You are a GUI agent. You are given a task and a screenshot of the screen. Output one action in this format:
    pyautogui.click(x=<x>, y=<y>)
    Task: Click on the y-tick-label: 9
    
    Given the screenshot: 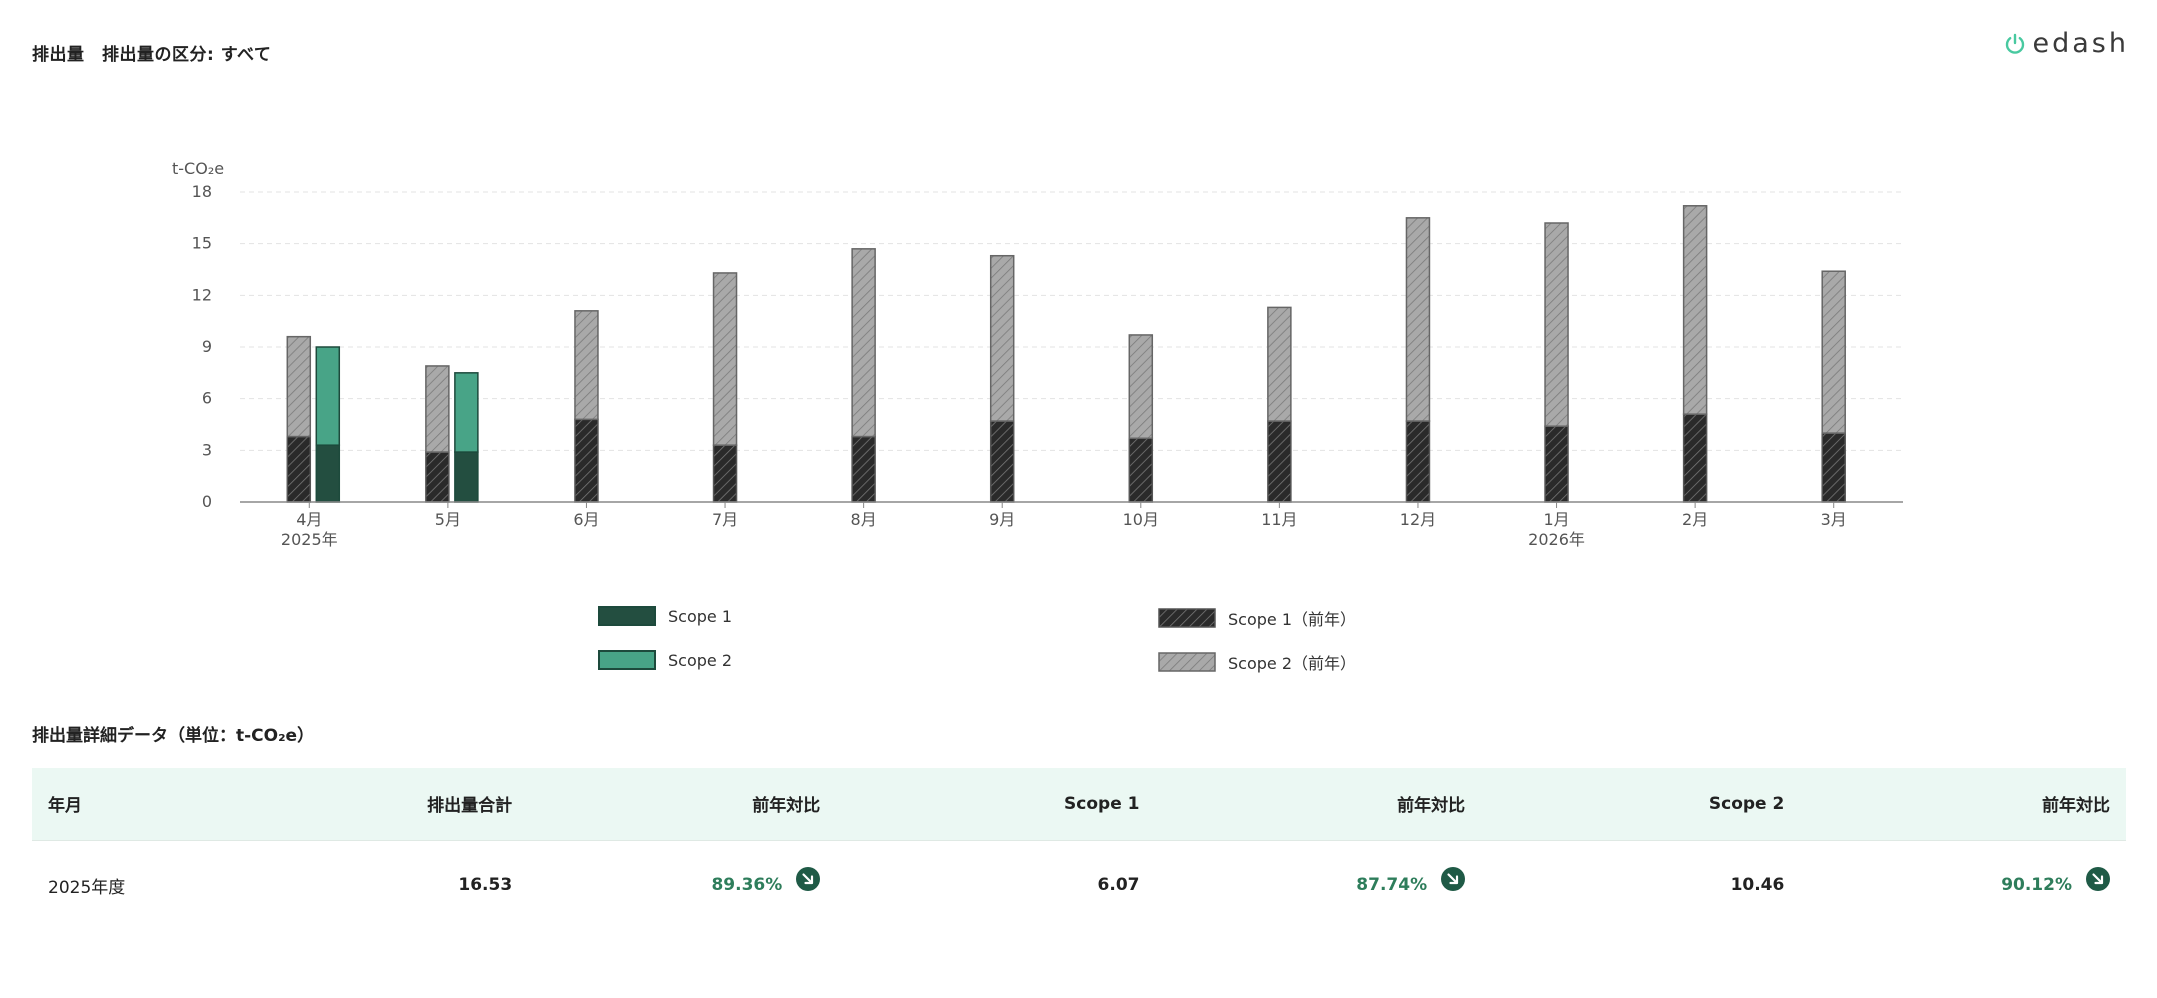 What is the action you would take?
    pyautogui.click(x=207, y=346)
    